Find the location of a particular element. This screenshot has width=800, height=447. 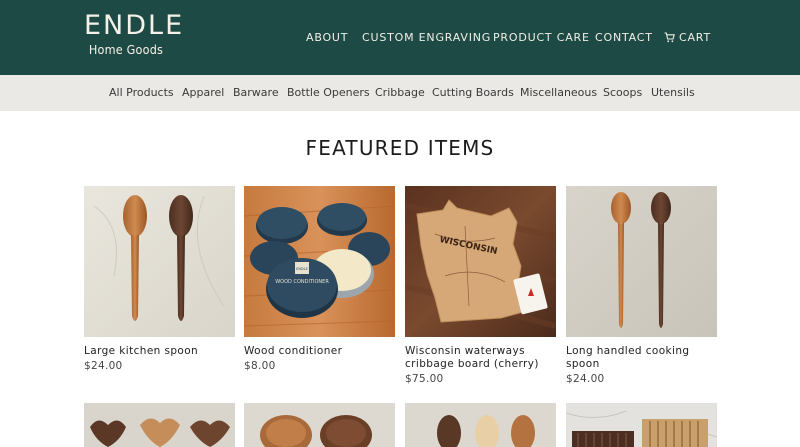

nav-custom-engraving: CUSTOM ENGRAVING is located at coordinates (426, 39).